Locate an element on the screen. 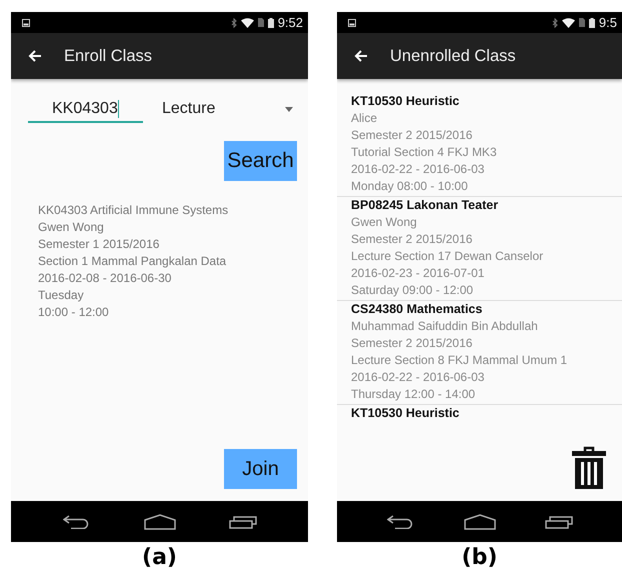  class-detail-text: 2016-02-23 - 2016-07-01 is located at coordinates (417, 273).